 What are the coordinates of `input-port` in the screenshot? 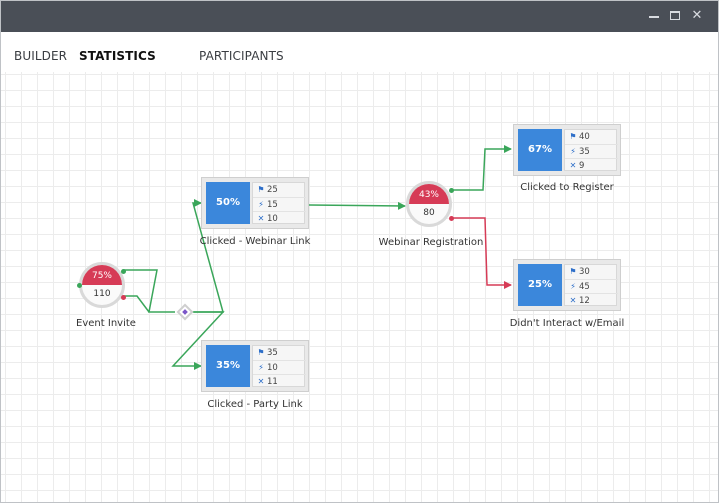 It's located at (79, 285).